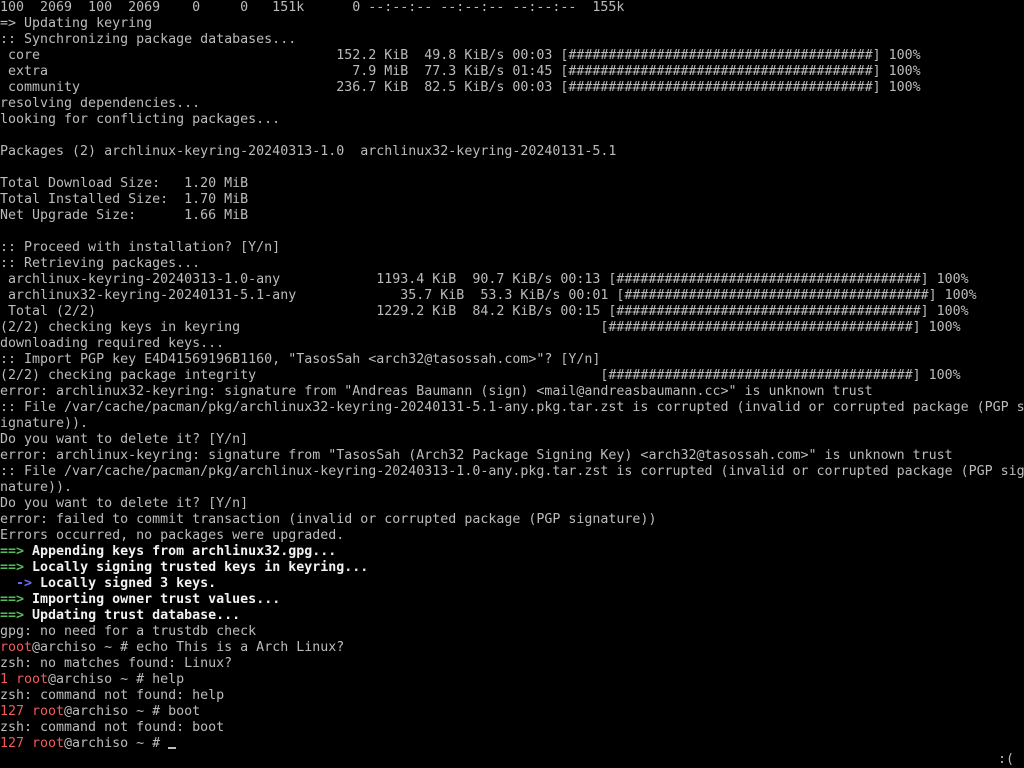 The image size is (1024, 768). I want to click on terminal-text-segment: @archiso ~ # echo This is a Arch Linux?, so click(188, 647).